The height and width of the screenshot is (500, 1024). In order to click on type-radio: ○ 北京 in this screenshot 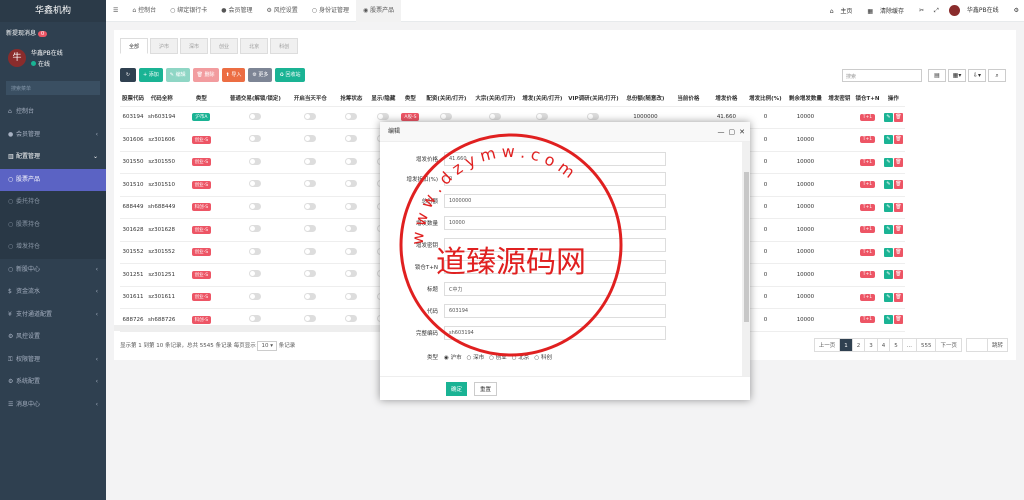, I will do `click(521, 358)`.